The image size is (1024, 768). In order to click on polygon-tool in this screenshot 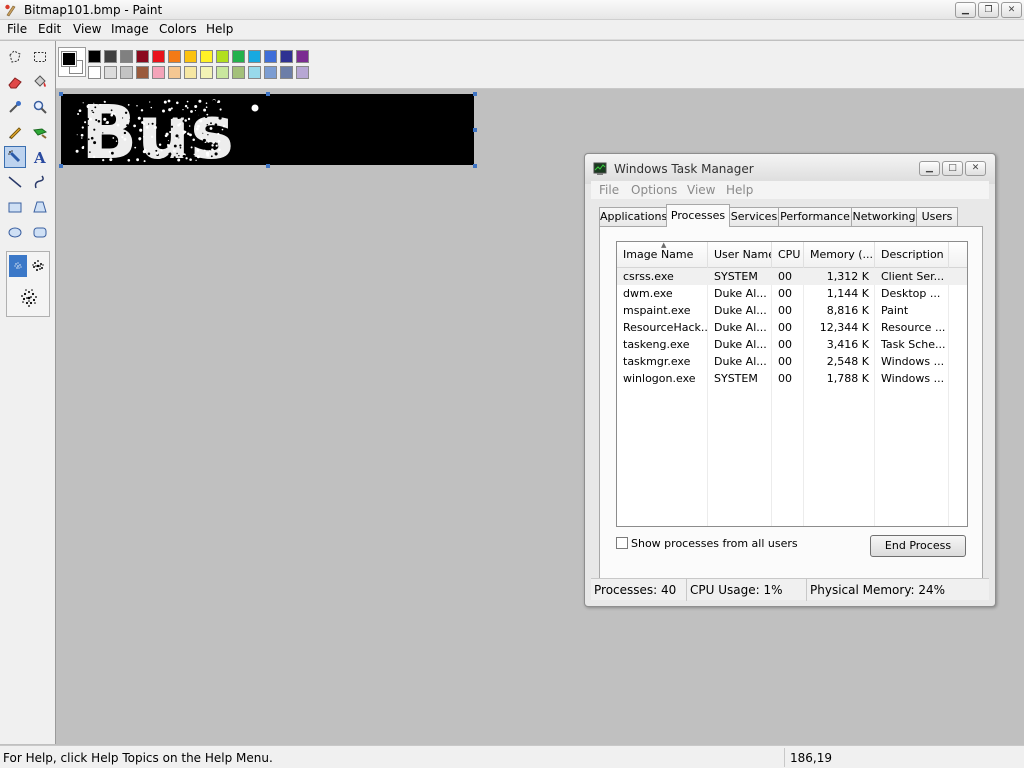, I will do `click(40, 207)`.